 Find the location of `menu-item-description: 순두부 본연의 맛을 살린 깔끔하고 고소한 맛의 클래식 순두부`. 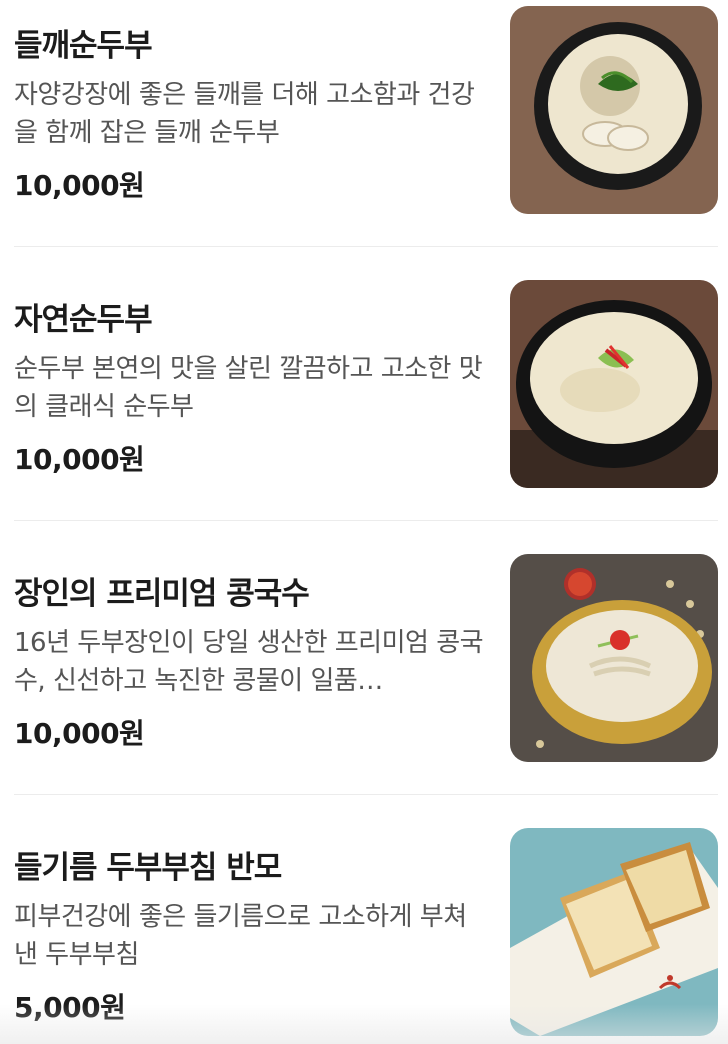

menu-item-description: 순두부 본연의 맛을 살린 깔끔하고 고소한 맛의 클래식 순두부 is located at coordinates (248, 388).